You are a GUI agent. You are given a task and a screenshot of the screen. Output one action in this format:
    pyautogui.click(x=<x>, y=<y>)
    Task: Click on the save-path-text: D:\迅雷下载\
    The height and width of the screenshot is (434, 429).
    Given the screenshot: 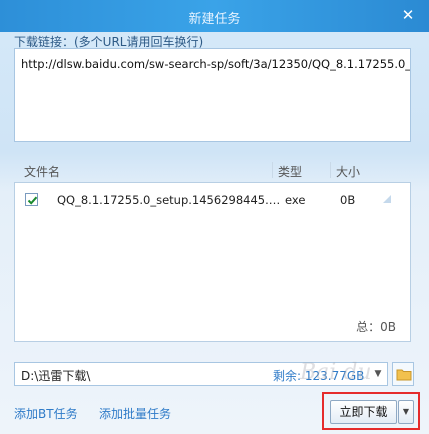 What is the action you would take?
    pyautogui.click(x=56, y=376)
    